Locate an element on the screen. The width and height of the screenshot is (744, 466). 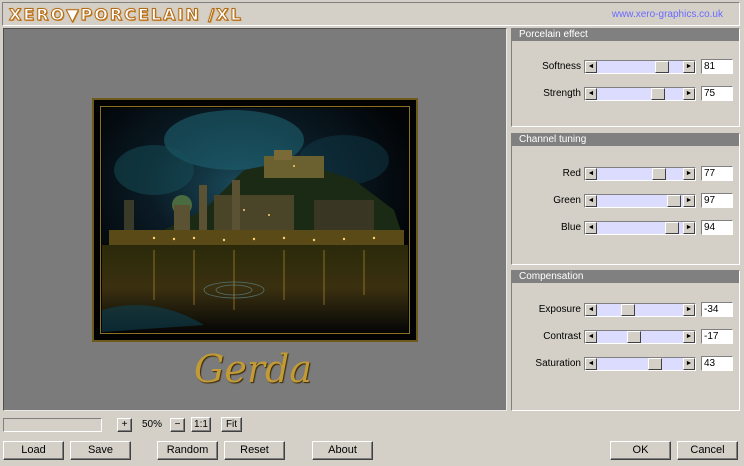
slider-label: Contrast is located at coordinates (562, 336).